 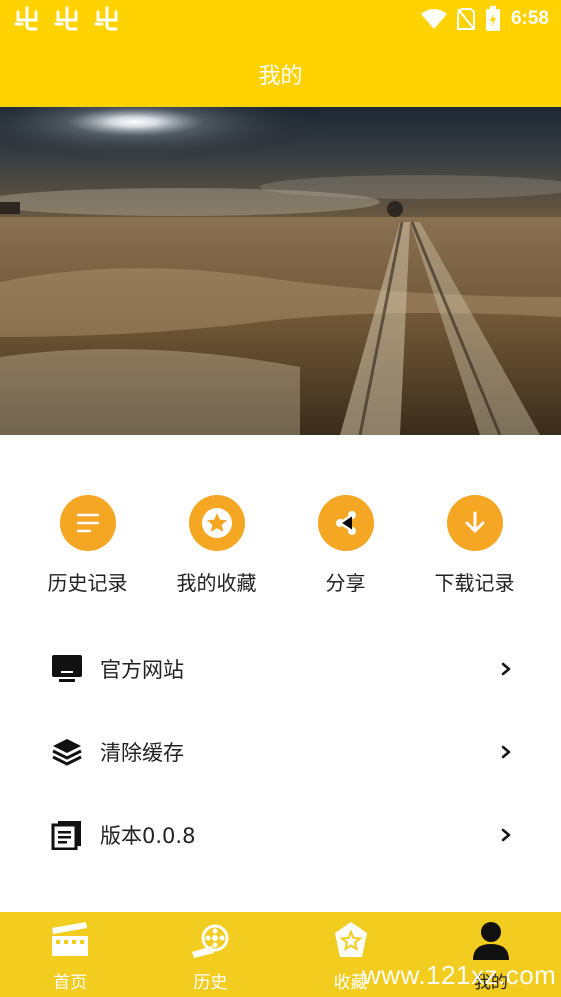 What do you see at coordinates (465, 19) in the screenshot?
I see `no-sim-icon` at bounding box center [465, 19].